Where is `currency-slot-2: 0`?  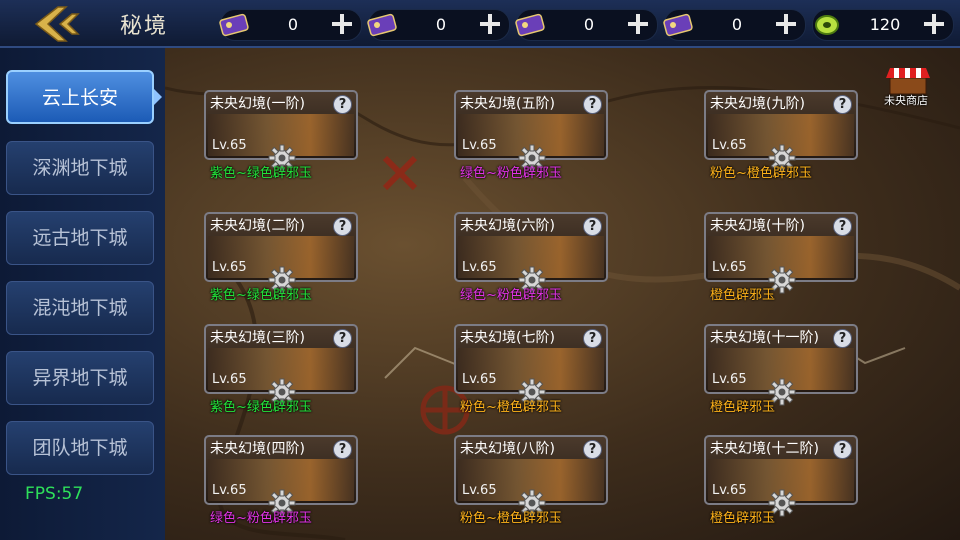 currency-slot-2: 0 is located at coordinates (438, 25).